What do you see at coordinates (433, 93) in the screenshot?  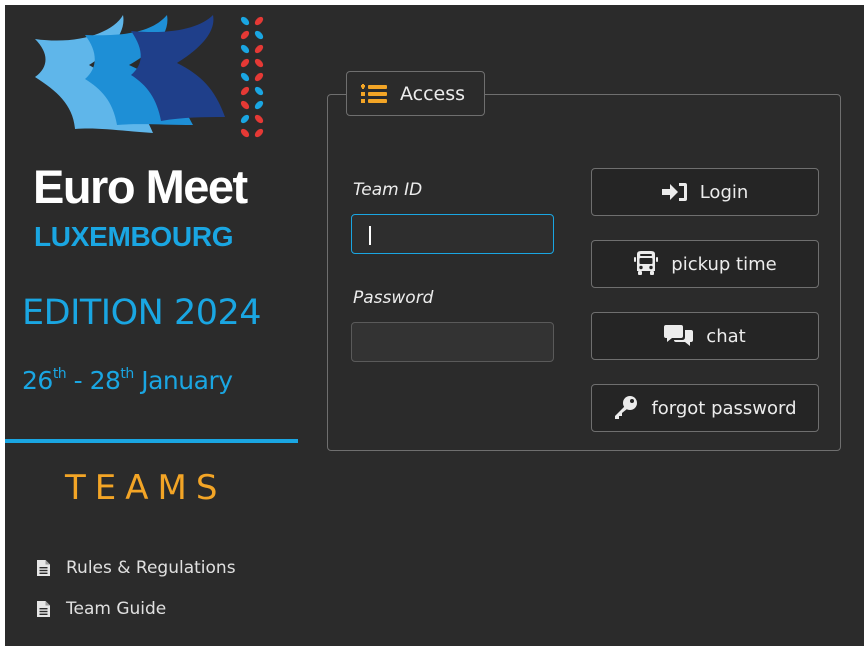 I see `tab-label: Access` at bounding box center [433, 93].